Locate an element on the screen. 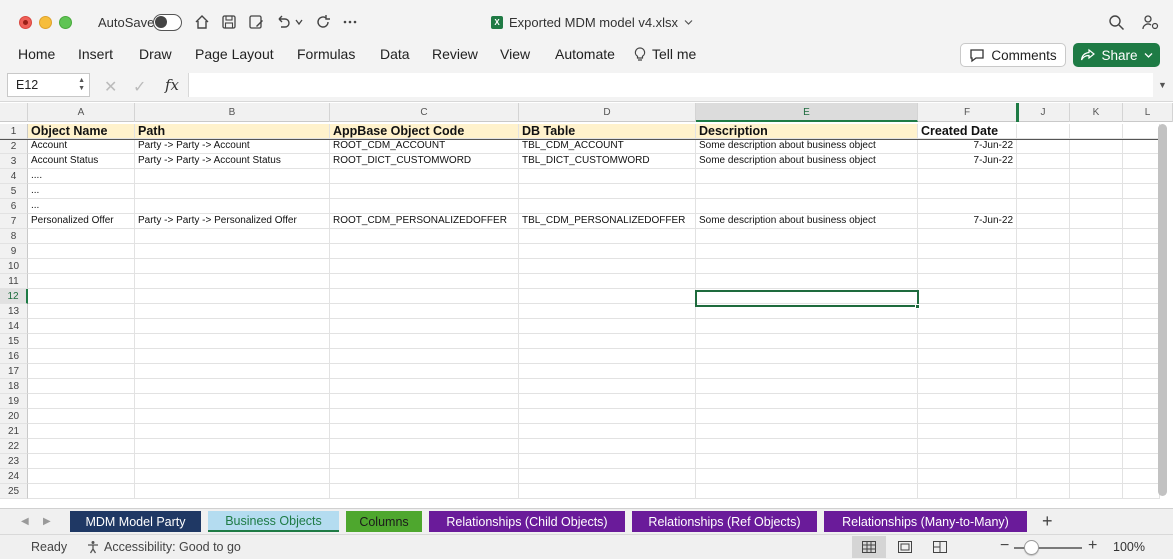 The height and width of the screenshot is (559, 1173). cell: TBL_CDM_ACCOUNT is located at coordinates (607, 146).